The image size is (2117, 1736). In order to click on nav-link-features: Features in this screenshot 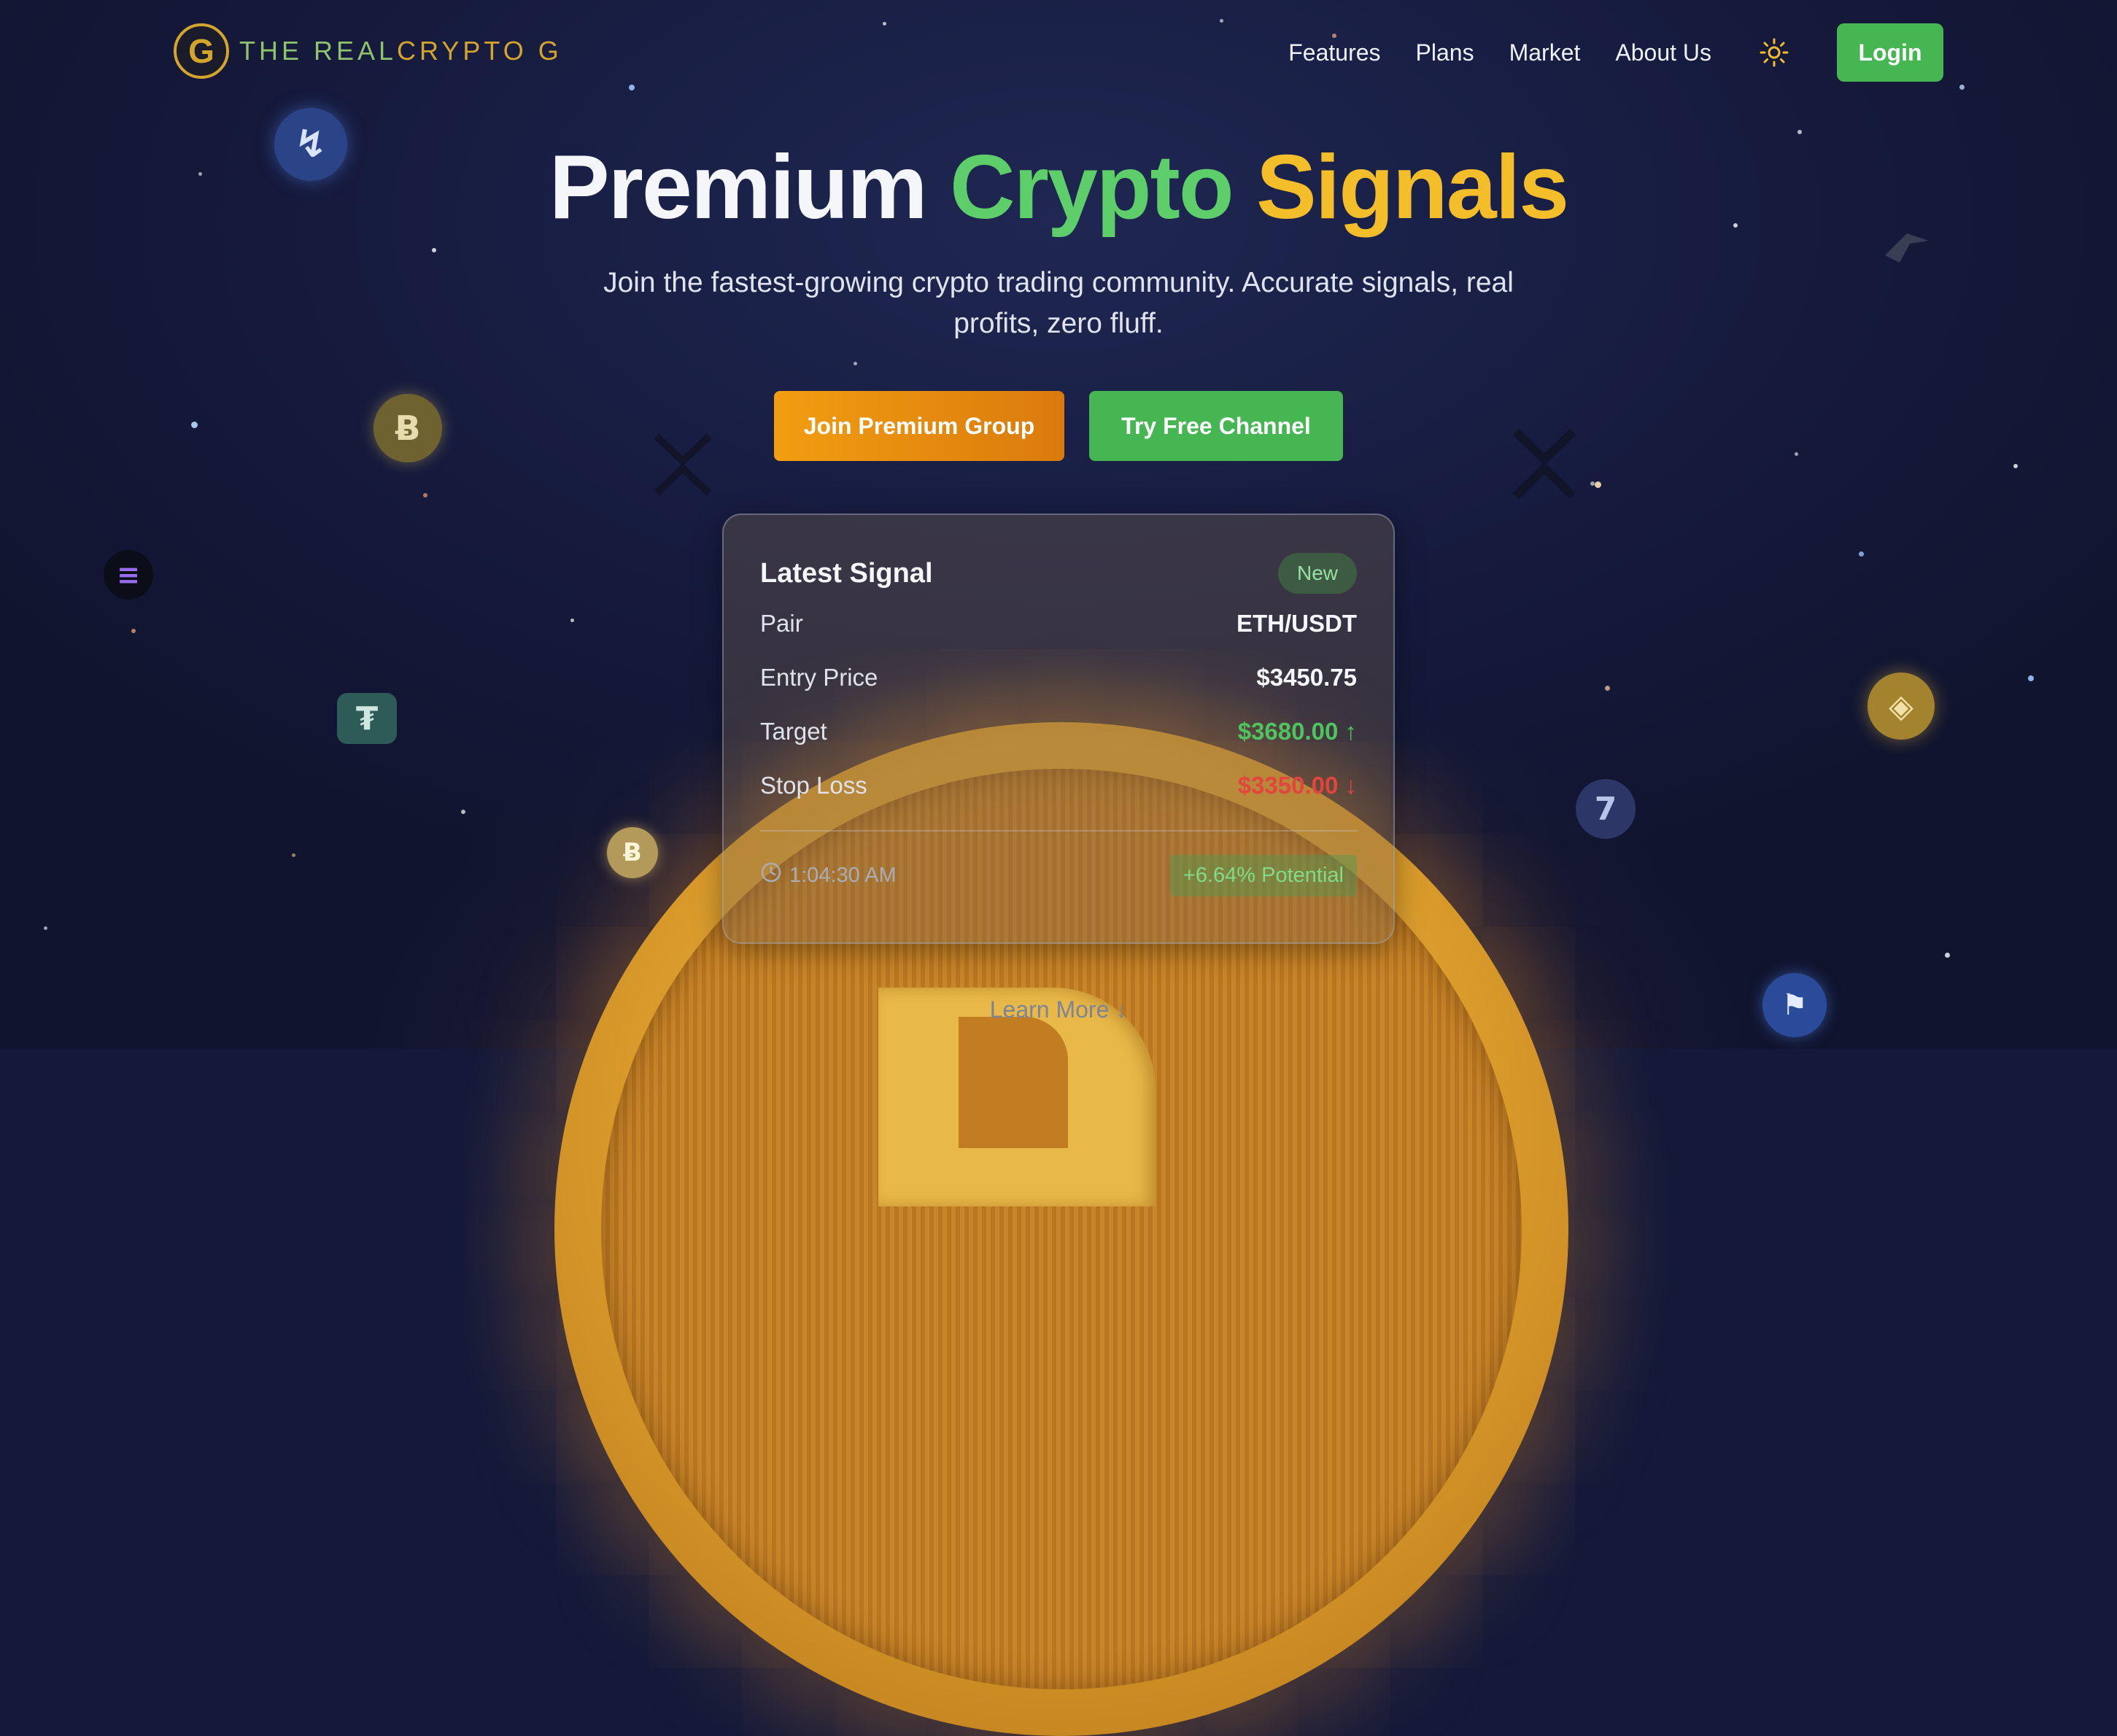, I will do `click(1334, 52)`.